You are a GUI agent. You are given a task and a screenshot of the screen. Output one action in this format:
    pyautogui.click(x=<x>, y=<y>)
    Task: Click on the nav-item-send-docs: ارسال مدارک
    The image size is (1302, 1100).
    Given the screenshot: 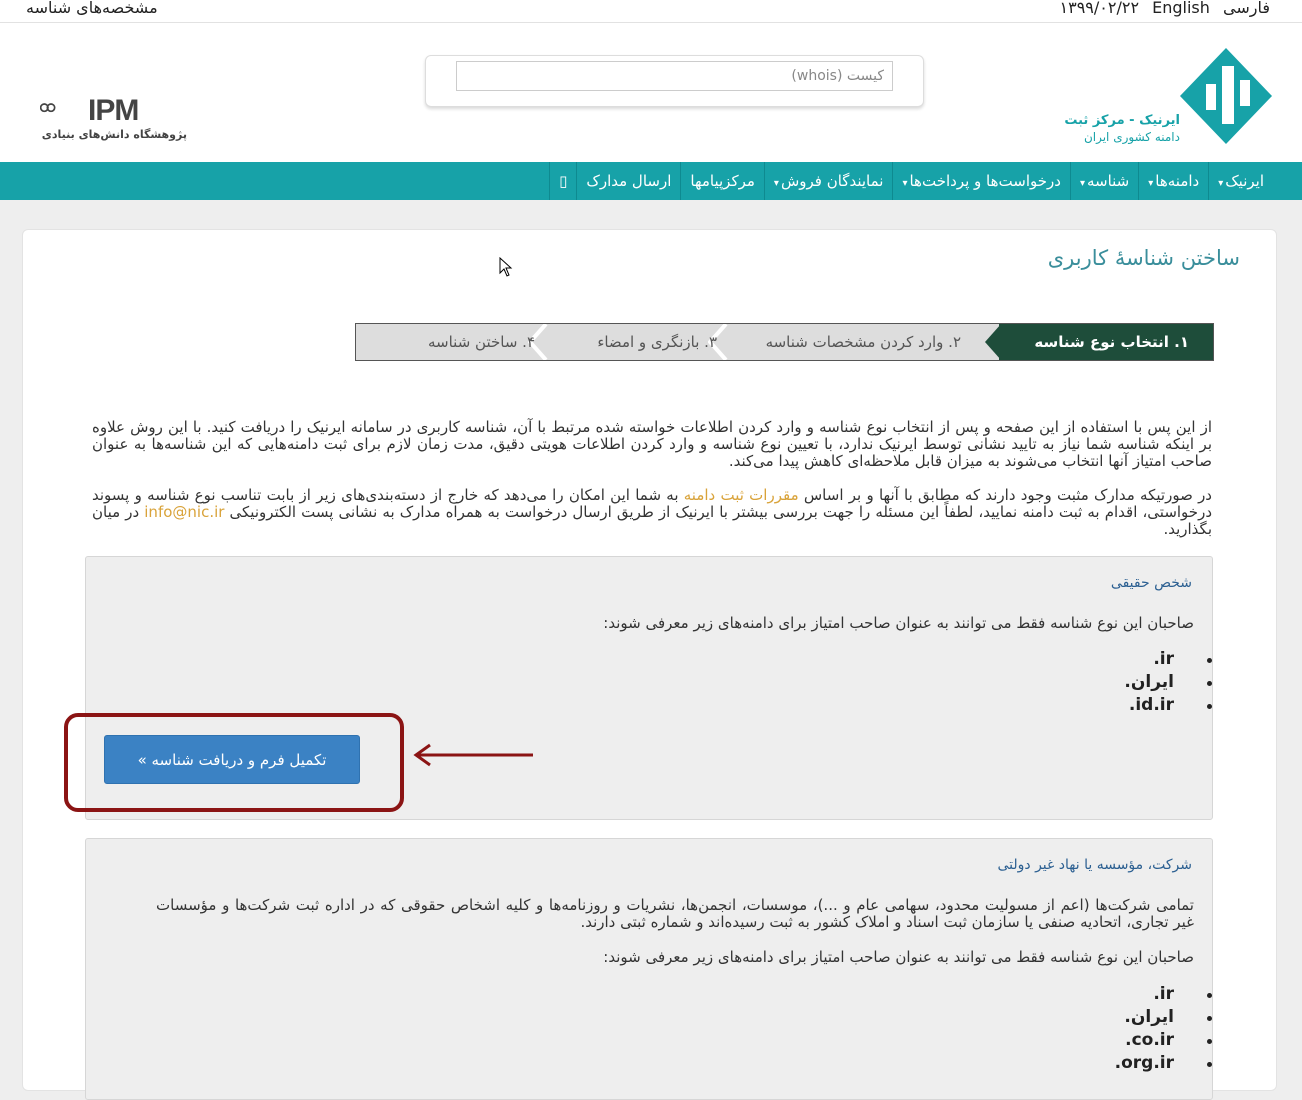 What is the action you would take?
    pyautogui.click(x=628, y=181)
    